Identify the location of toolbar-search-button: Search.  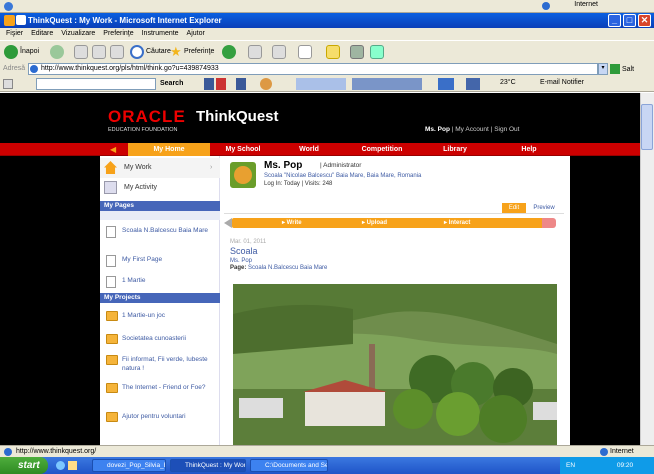
(178, 84).